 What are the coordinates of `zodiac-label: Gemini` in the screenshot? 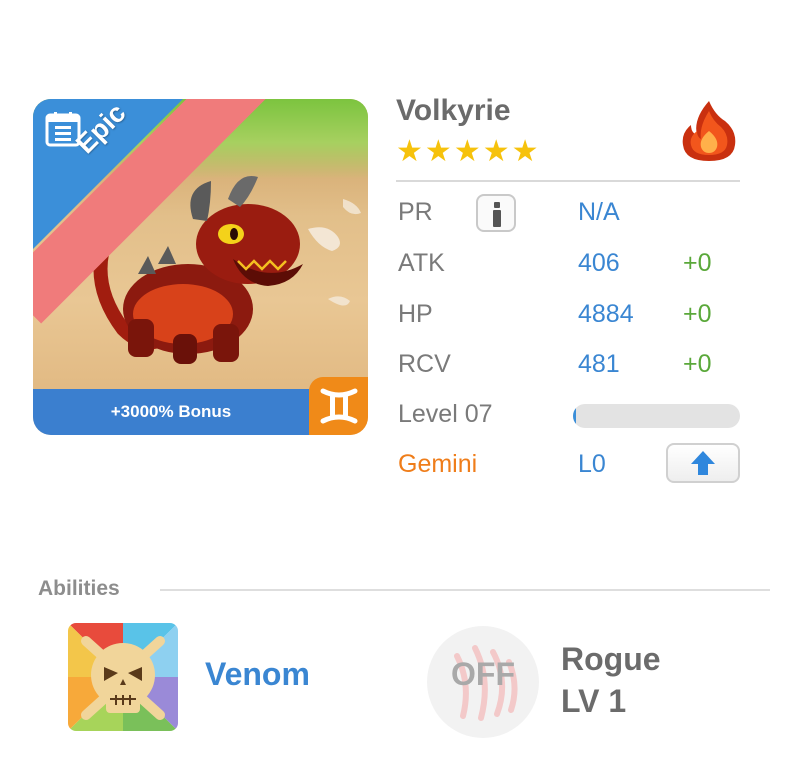 It's located at (438, 464).